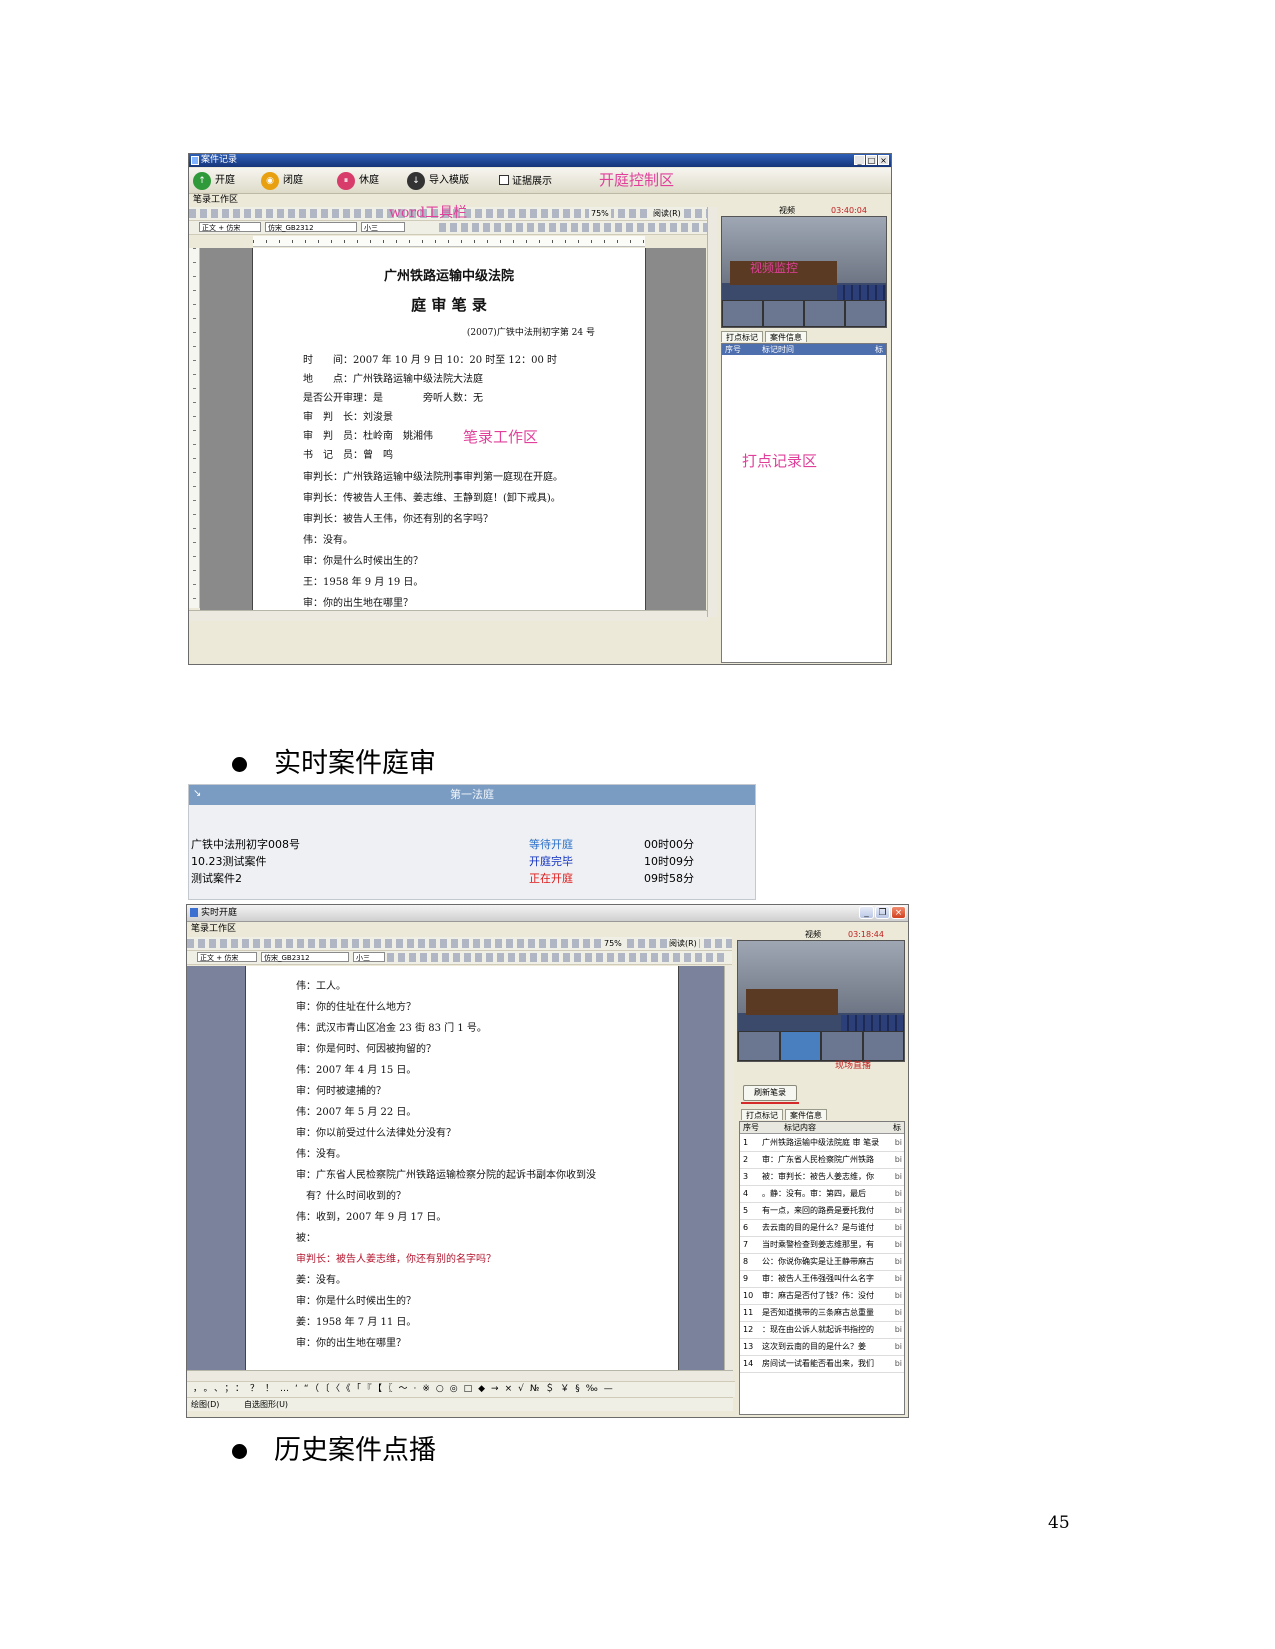 The image size is (1275, 1649). What do you see at coordinates (822, 1262) in the screenshot?
I see `marker-row: 8 公：你说你确实是让王静带麻古 bi` at bounding box center [822, 1262].